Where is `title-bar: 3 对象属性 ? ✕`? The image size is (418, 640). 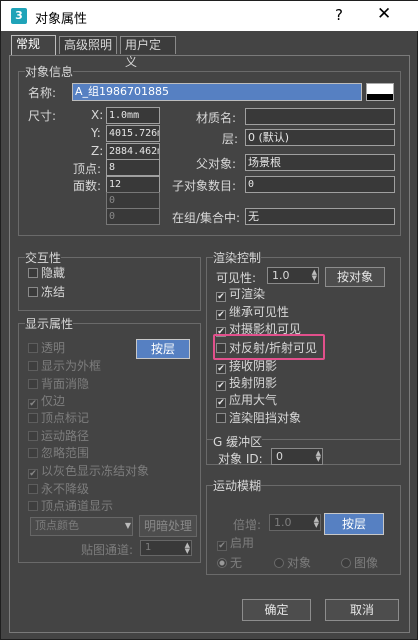
title-bar: 3 对象属性 ? ✕ is located at coordinates (209, 16).